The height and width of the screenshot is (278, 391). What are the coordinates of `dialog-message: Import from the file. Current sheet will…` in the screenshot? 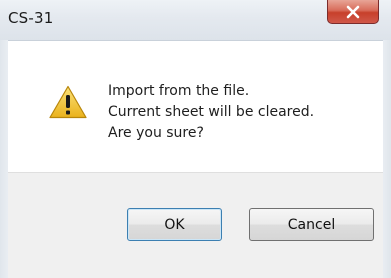 It's located at (211, 112).